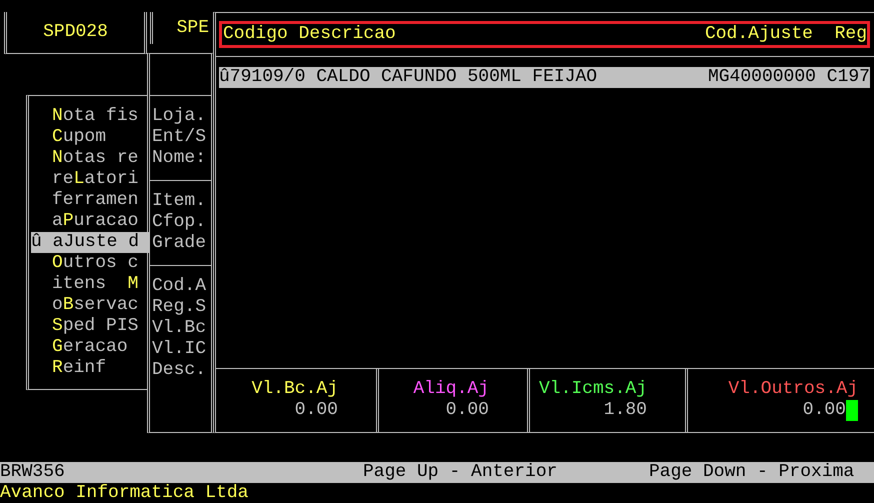  Describe the element at coordinates (90, 326) in the screenshot. I see `menu-item: Sped PIS` at that location.